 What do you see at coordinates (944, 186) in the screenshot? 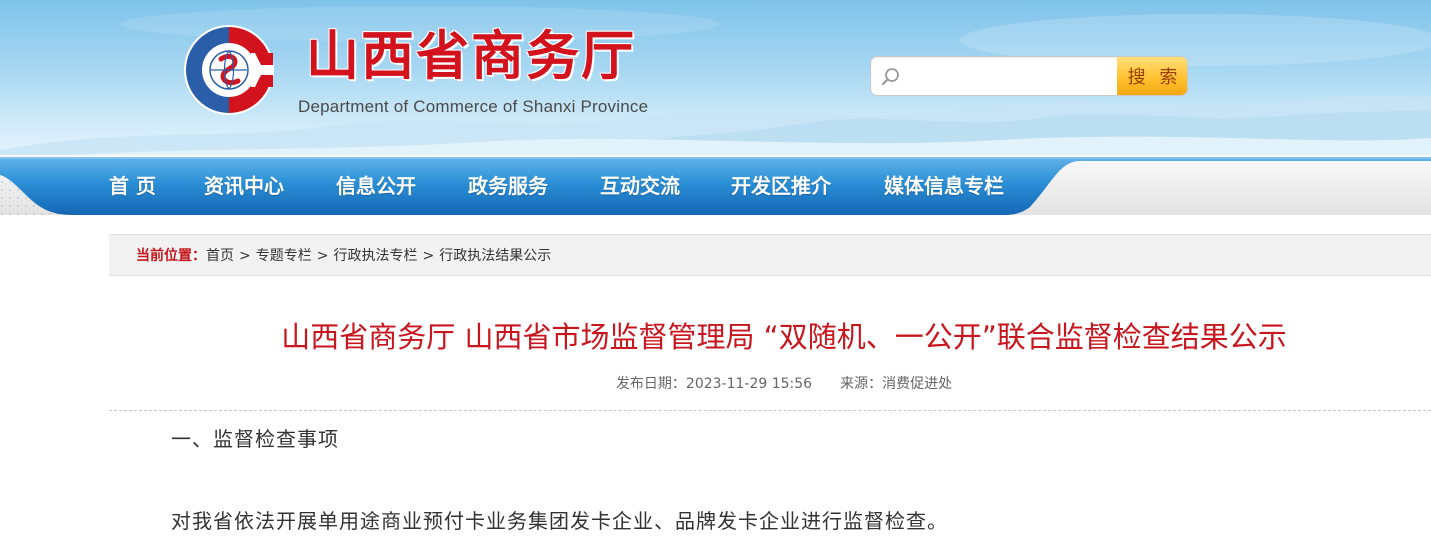
I see `nav-item-media-column: 媒体信息专栏` at bounding box center [944, 186].